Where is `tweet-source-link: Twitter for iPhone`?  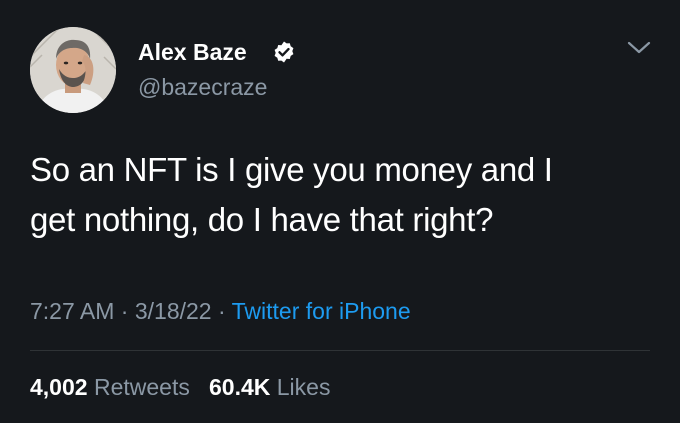 tweet-source-link: Twitter for iPhone is located at coordinates (321, 311).